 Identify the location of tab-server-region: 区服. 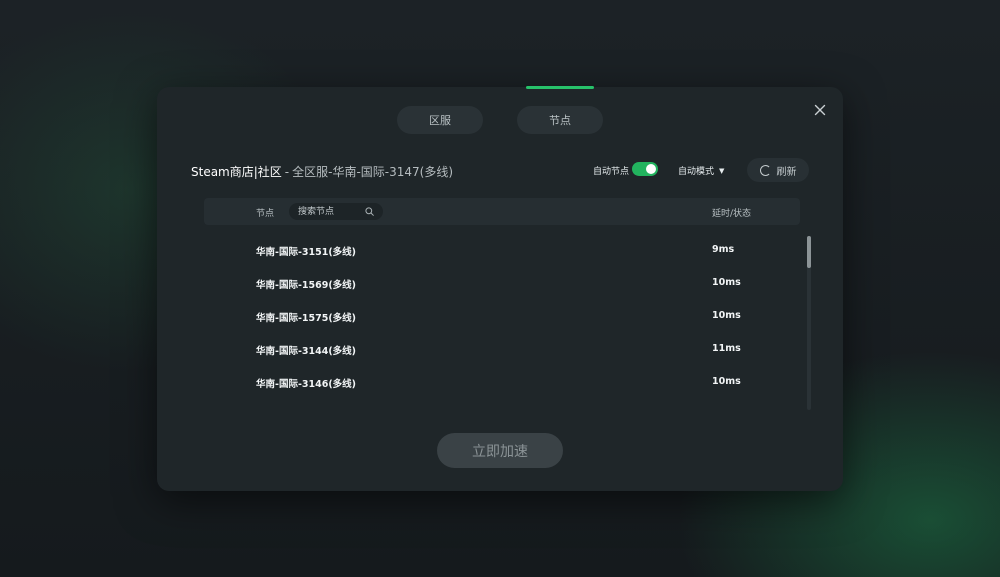
(440, 120).